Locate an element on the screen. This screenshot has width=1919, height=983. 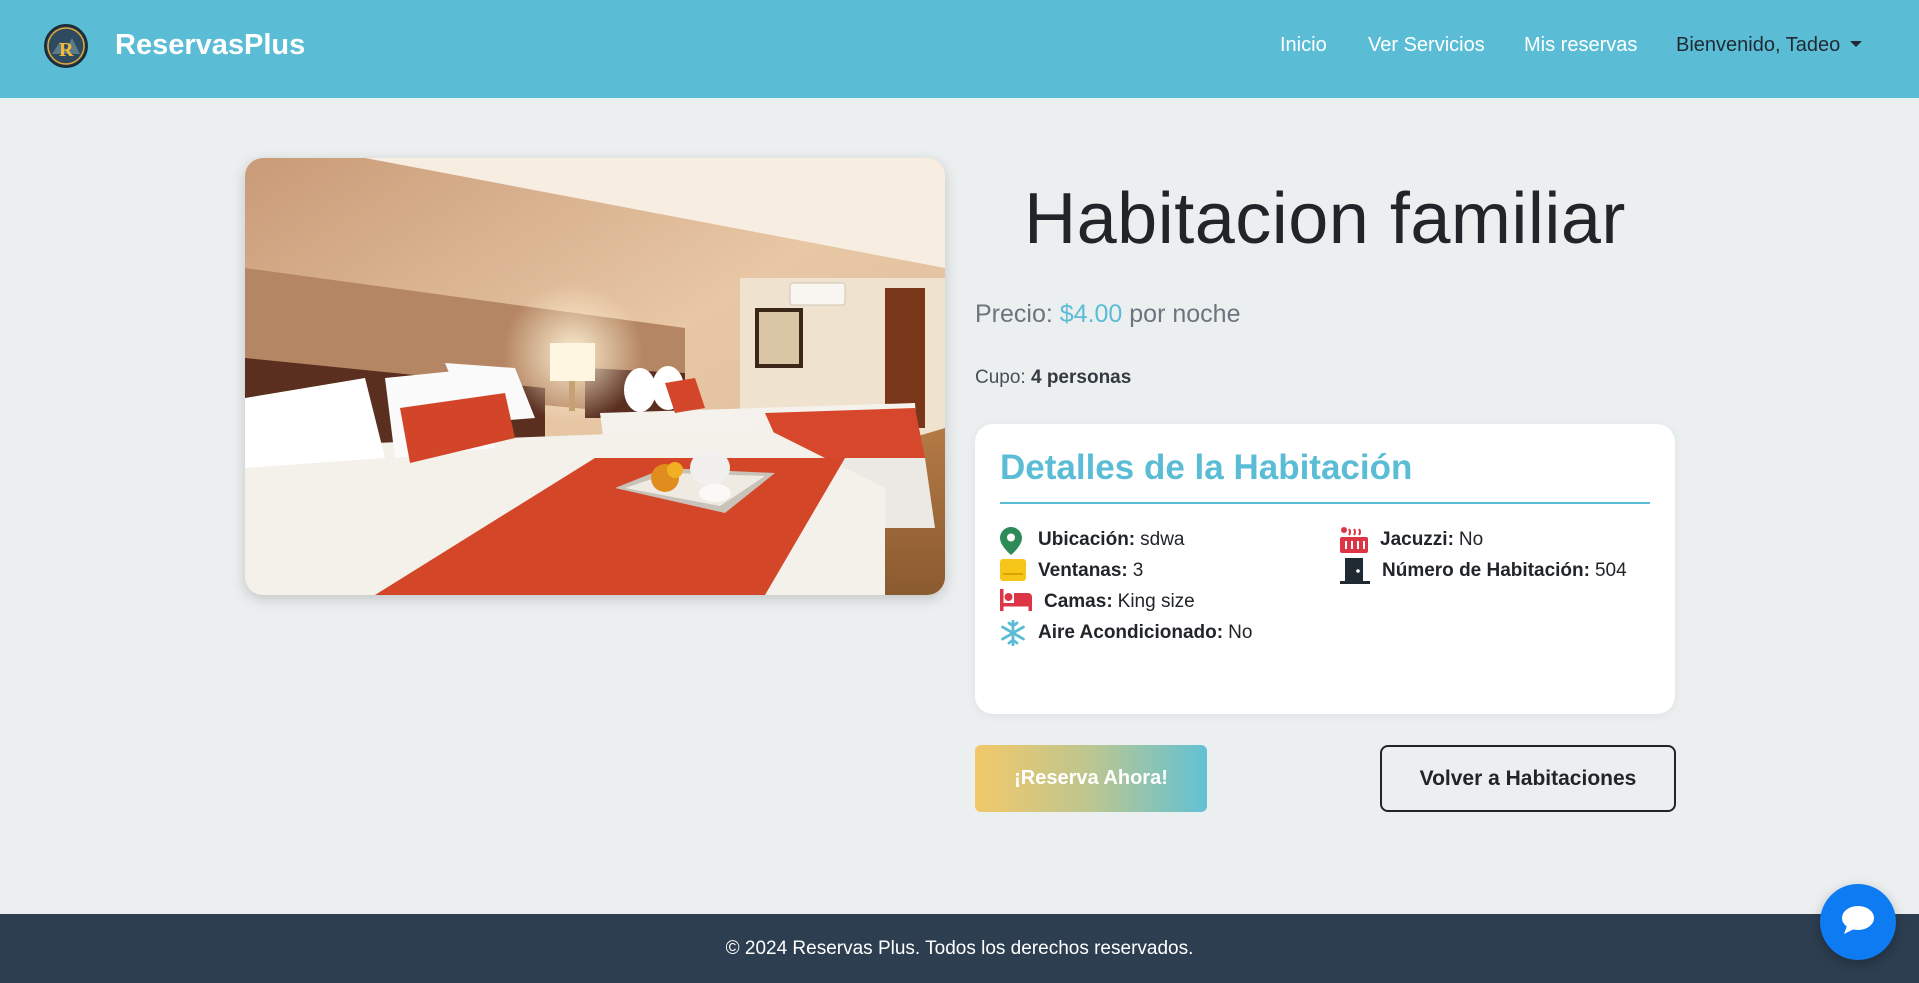
details-title: Detalles de la Habitación is located at coordinates (1206, 467).